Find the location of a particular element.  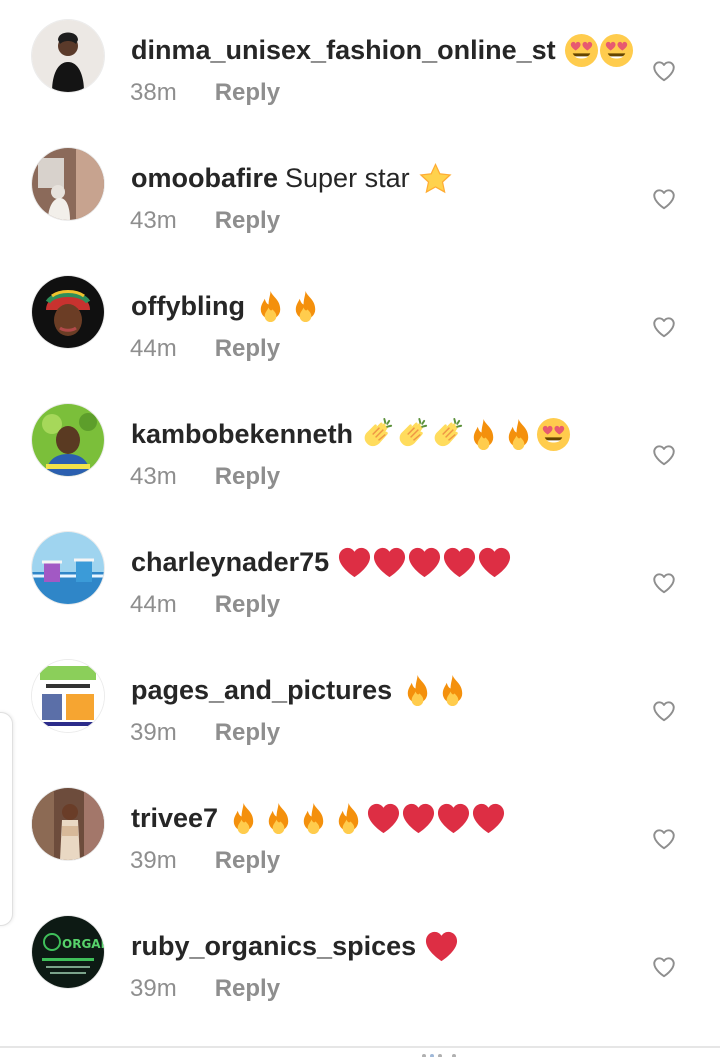

comment-username: kambobekenneth is located at coordinates (242, 434).